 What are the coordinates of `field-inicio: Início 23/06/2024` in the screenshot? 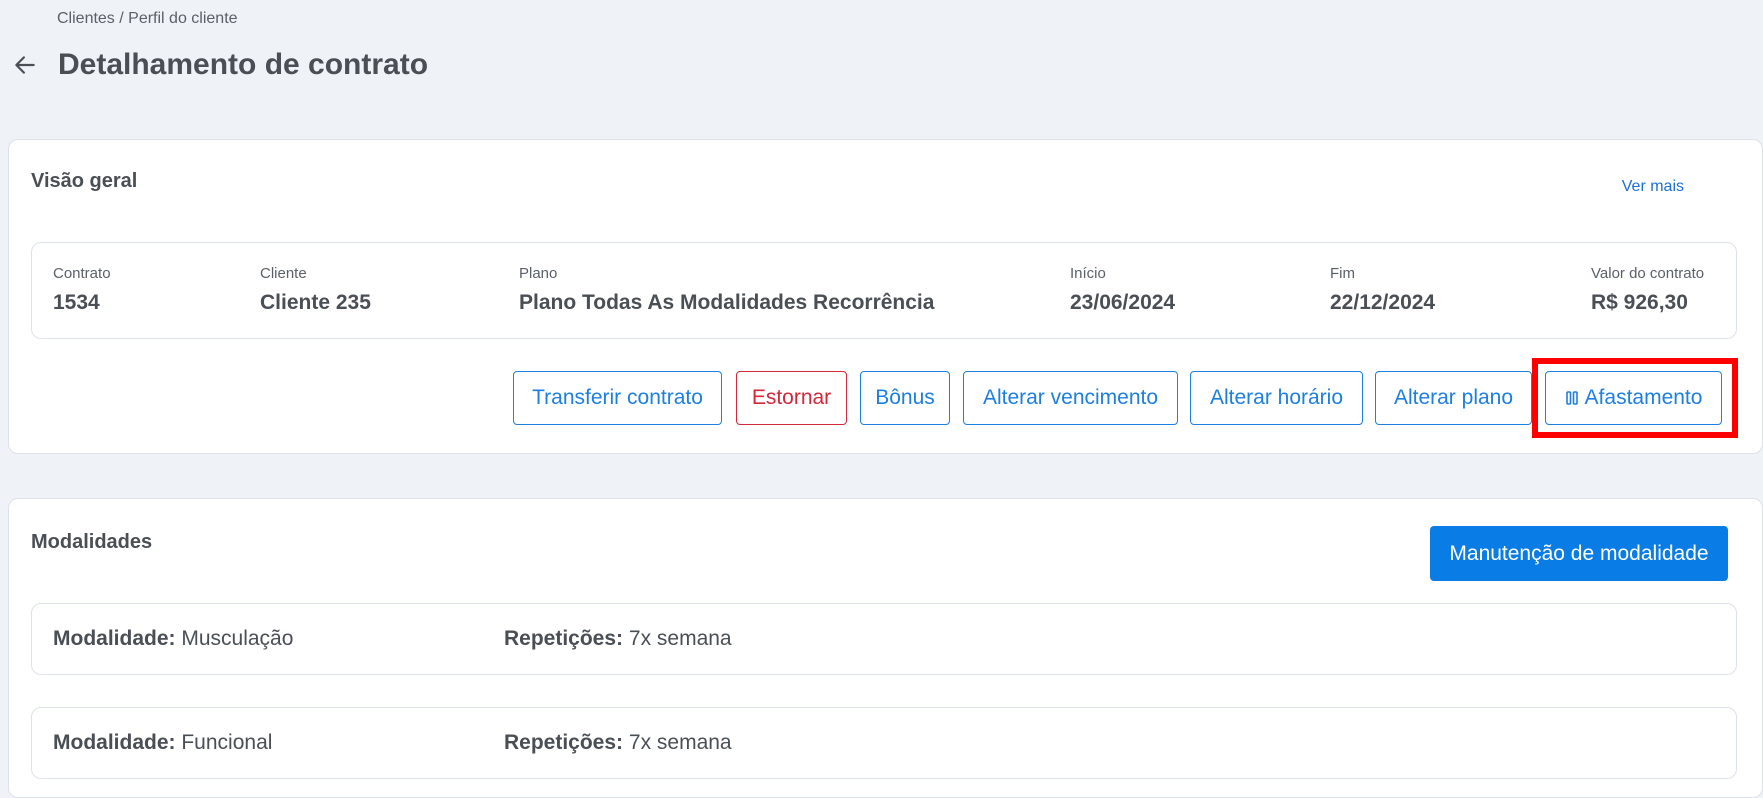 It's located at (1122, 290).